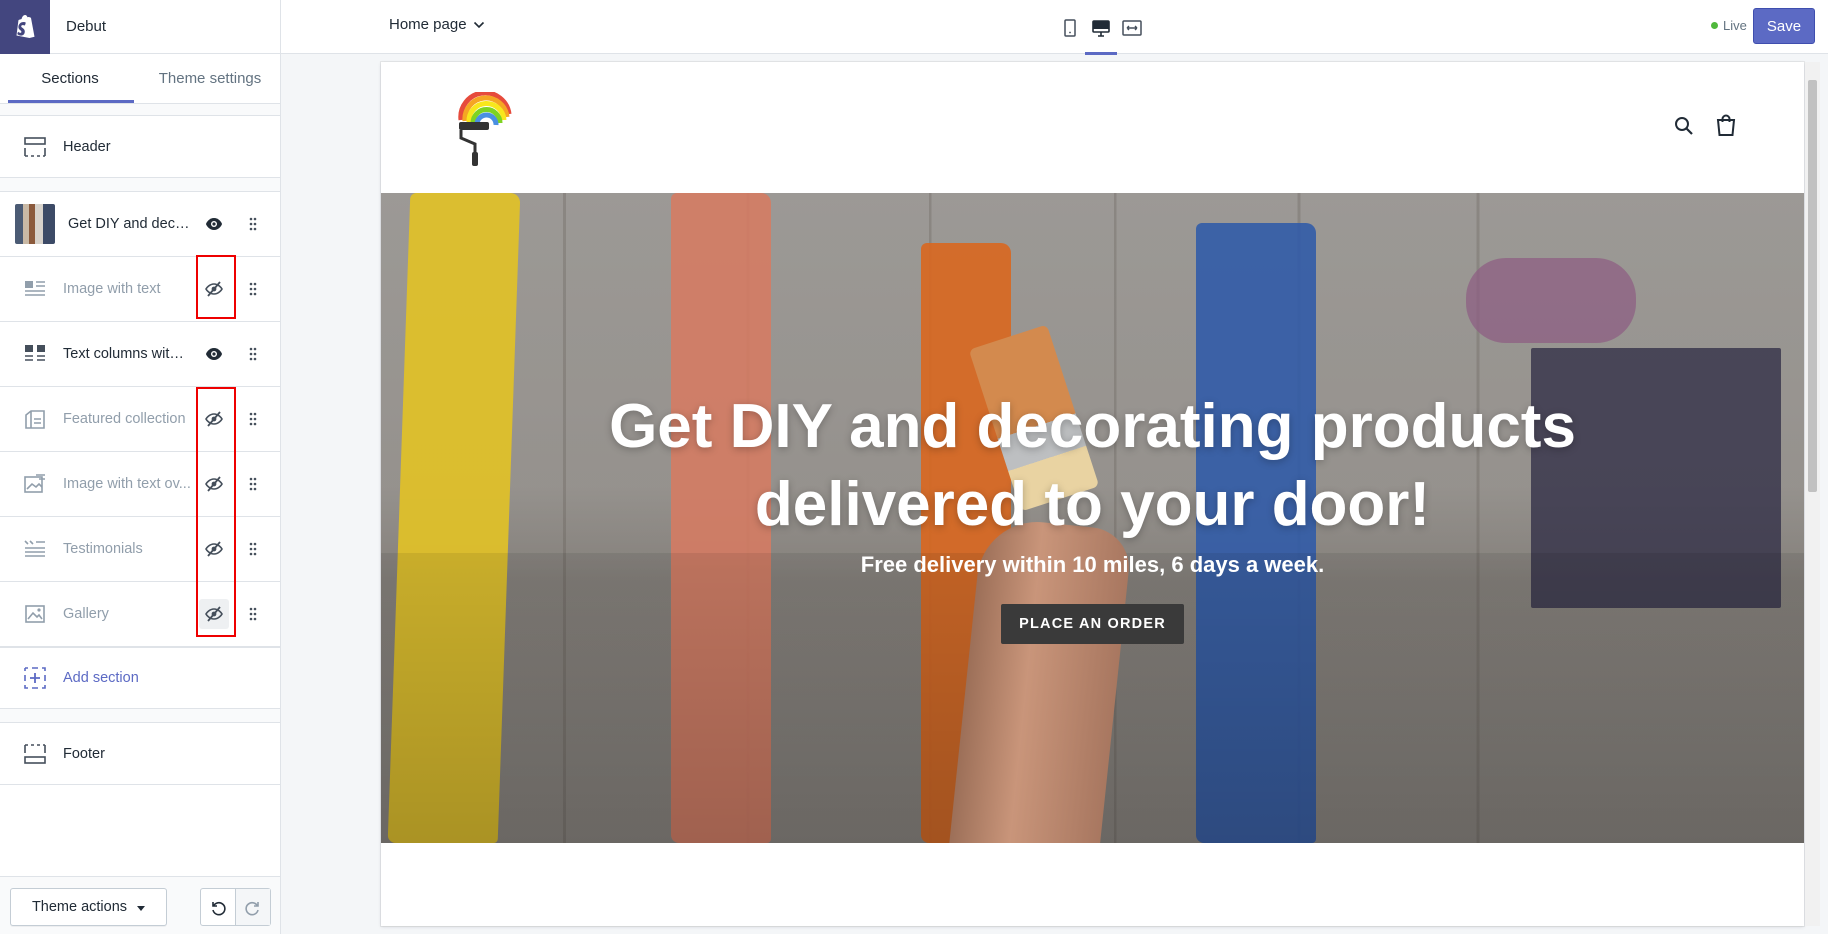 Image resolution: width=1828 pixels, height=934 pixels. I want to click on chevron-down-icon, so click(478, 24).